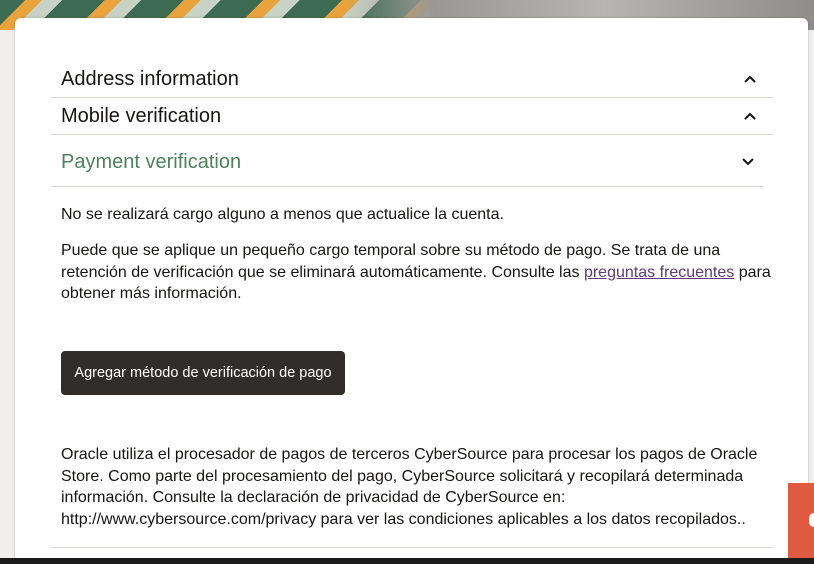 The image size is (814, 564). I want to click on section-payment-title: Payment verification, so click(151, 161).